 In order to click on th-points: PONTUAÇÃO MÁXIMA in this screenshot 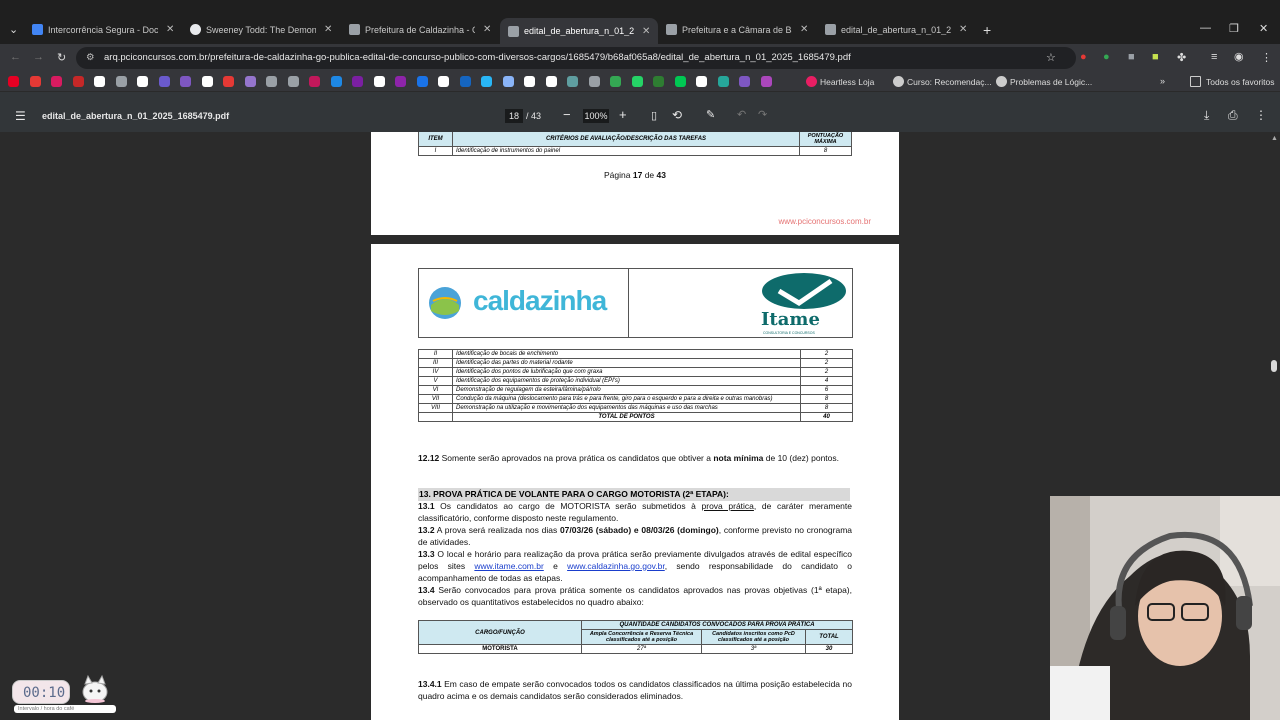, I will do `click(825, 139)`.